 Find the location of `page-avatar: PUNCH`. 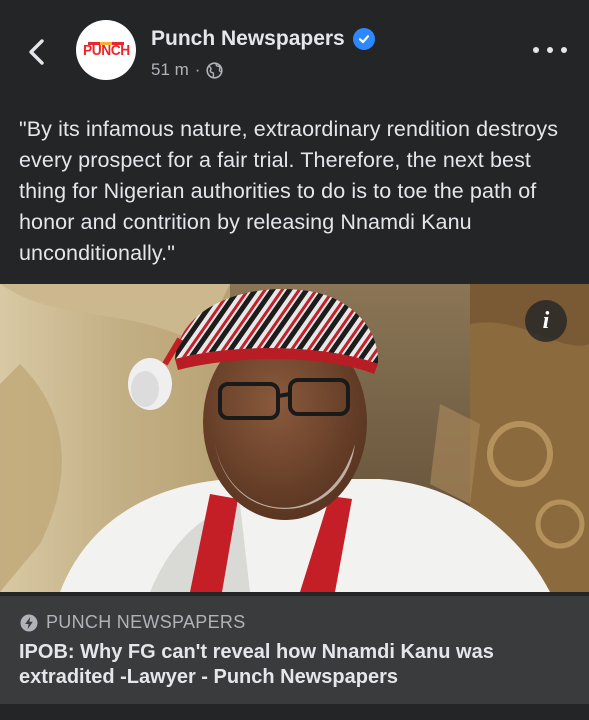

page-avatar: PUNCH is located at coordinates (106, 50).